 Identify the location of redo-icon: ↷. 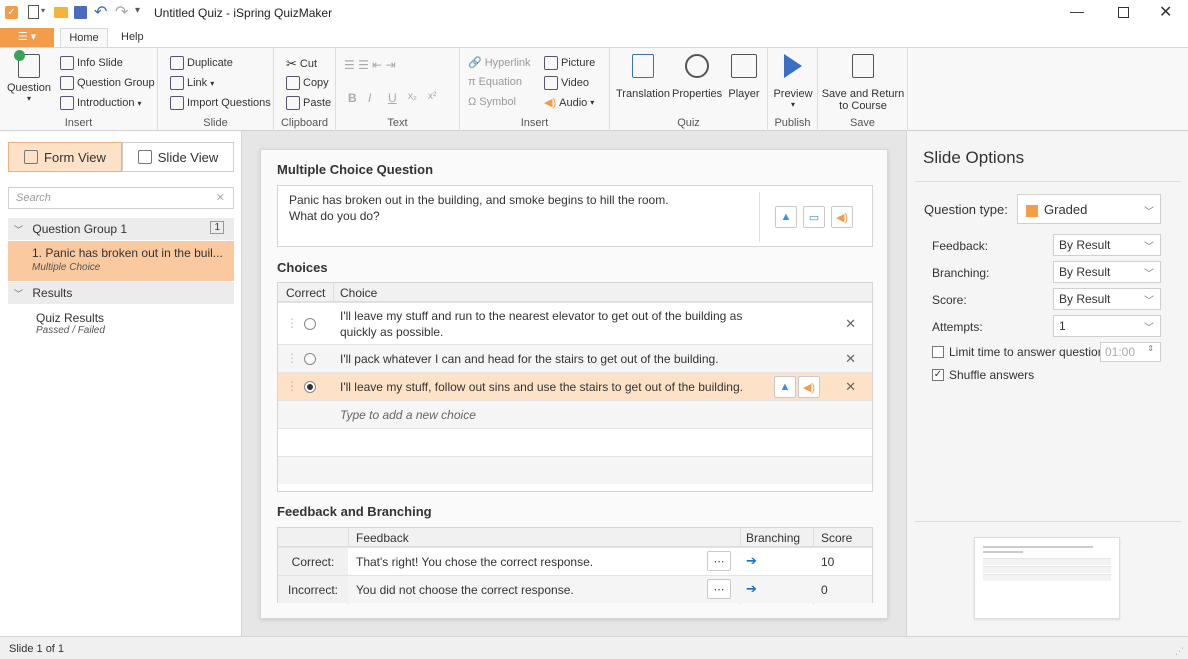
(121, 12).